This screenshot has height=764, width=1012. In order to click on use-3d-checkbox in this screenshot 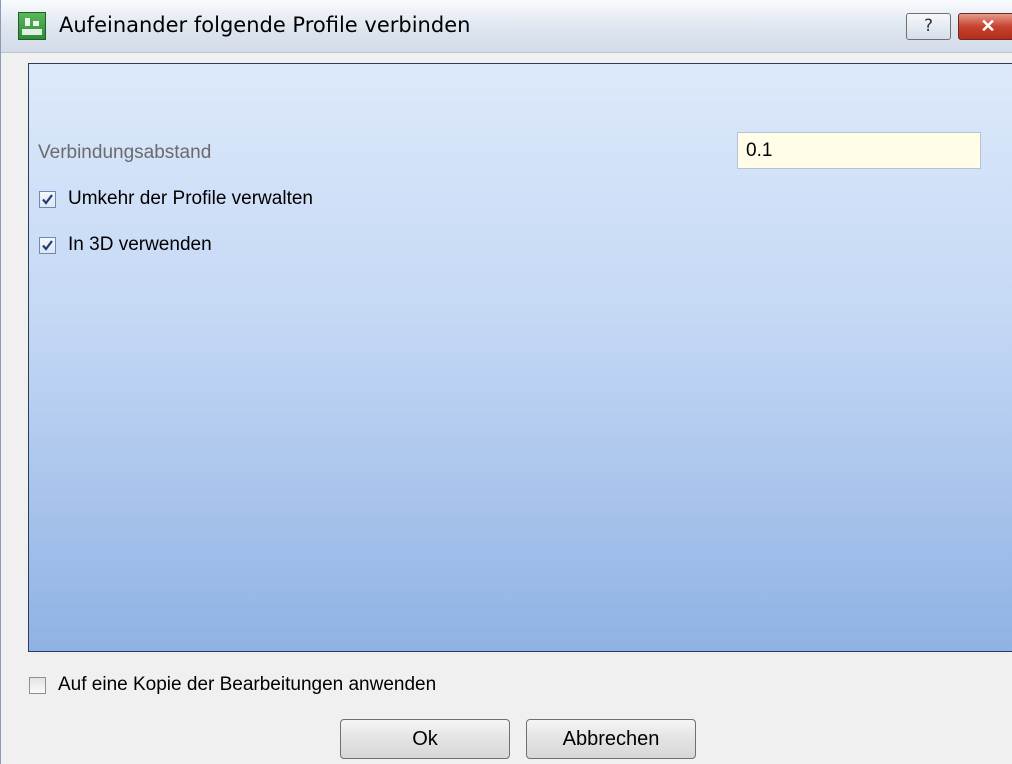, I will do `click(47, 245)`.